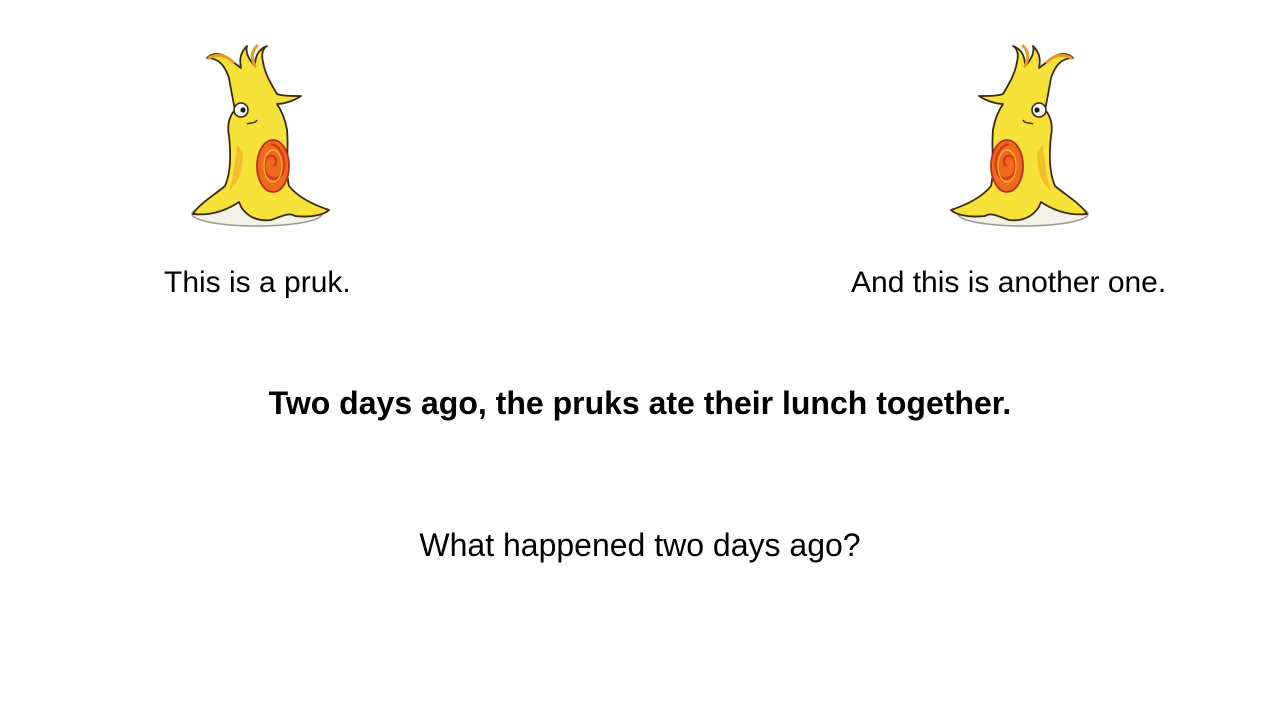  Describe the element at coordinates (640, 545) in the screenshot. I see `question-prompt: What happened two days ago?` at that location.